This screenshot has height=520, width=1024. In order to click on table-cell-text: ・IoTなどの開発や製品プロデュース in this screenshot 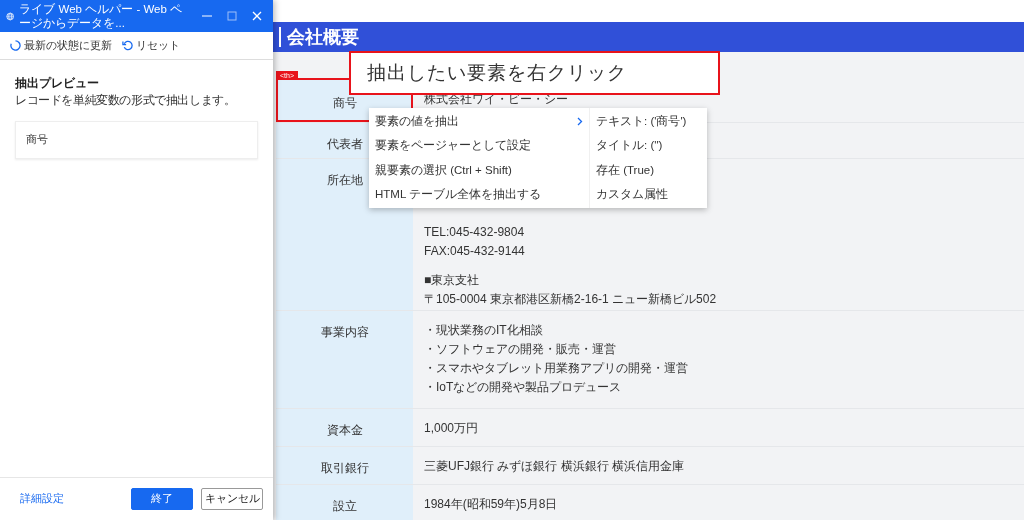, I will do `click(523, 387)`.